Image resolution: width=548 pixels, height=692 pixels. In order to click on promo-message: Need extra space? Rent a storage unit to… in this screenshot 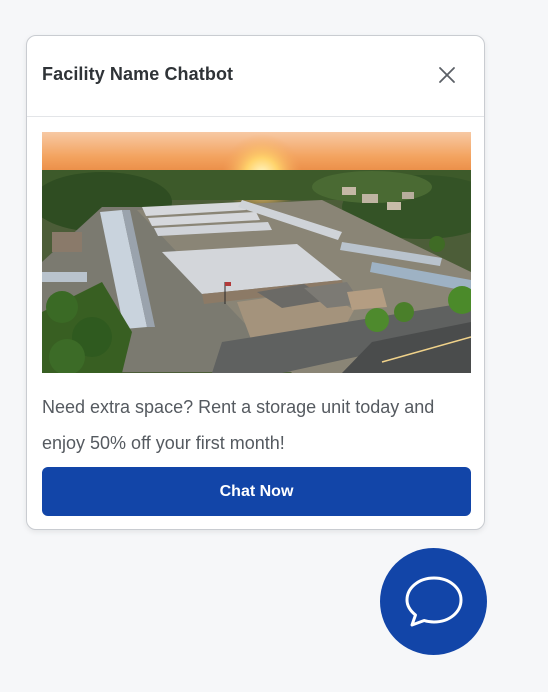, I will do `click(238, 425)`.